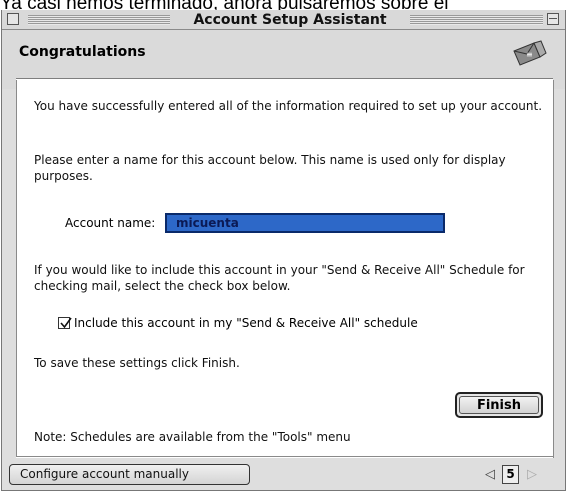  Describe the element at coordinates (476, 20) in the screenshot. I see `titlebar-stripes-right` at that location.